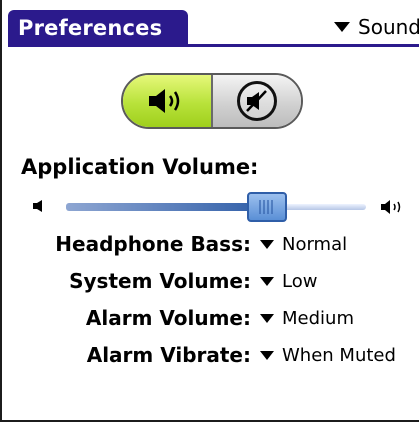 The height and width of the screenshot is (422, 419). I want to click on system-volume-value: Low, so click(300, 281).